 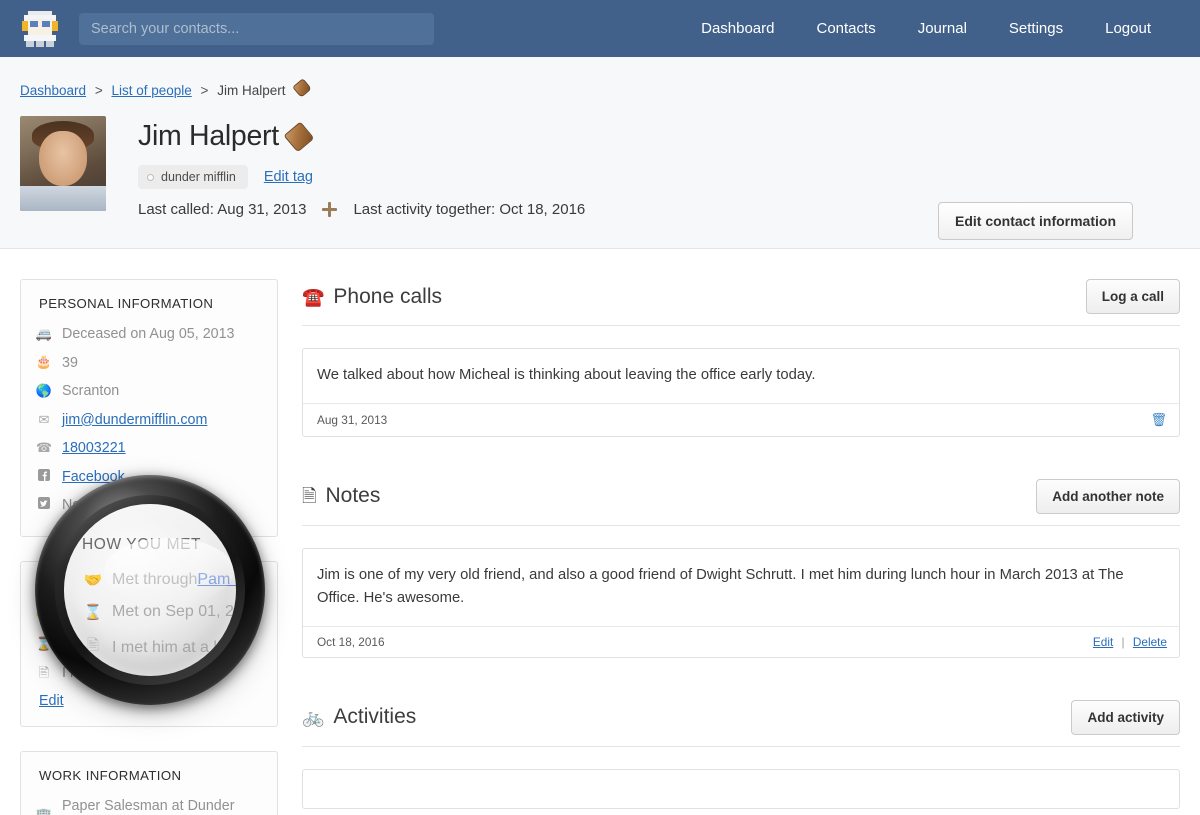 What do you see at coordinates (741, 788) in the screenshot?
I see `activity-entry` at bounding box center [741, 788].